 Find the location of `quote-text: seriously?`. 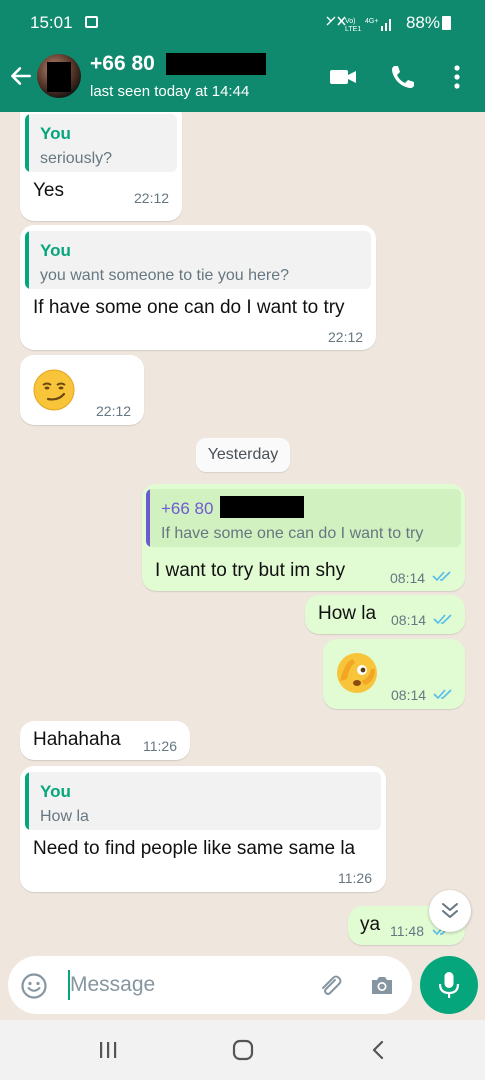

quote-text: seriously? is located at coordinates (76, 158).